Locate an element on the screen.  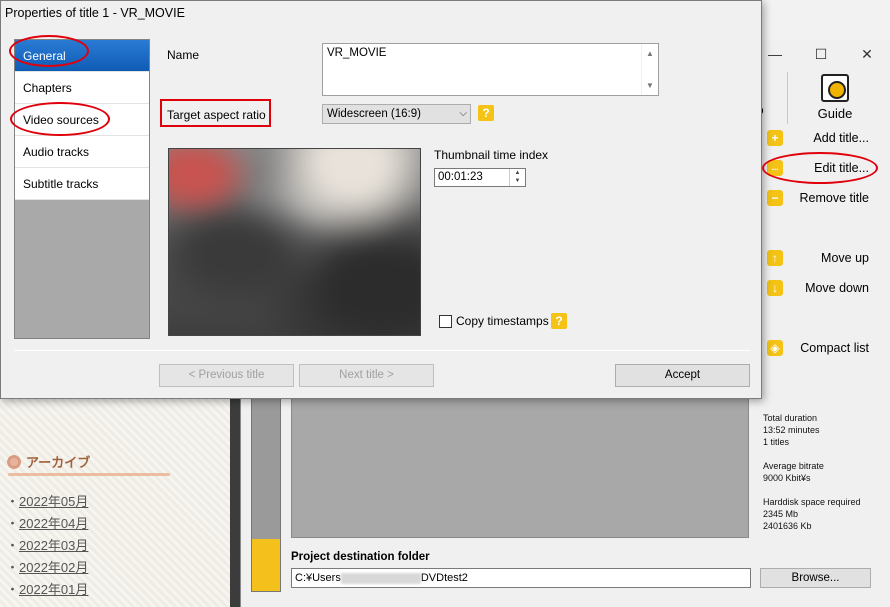
redacted-segment is located at coordinates (380, 578).